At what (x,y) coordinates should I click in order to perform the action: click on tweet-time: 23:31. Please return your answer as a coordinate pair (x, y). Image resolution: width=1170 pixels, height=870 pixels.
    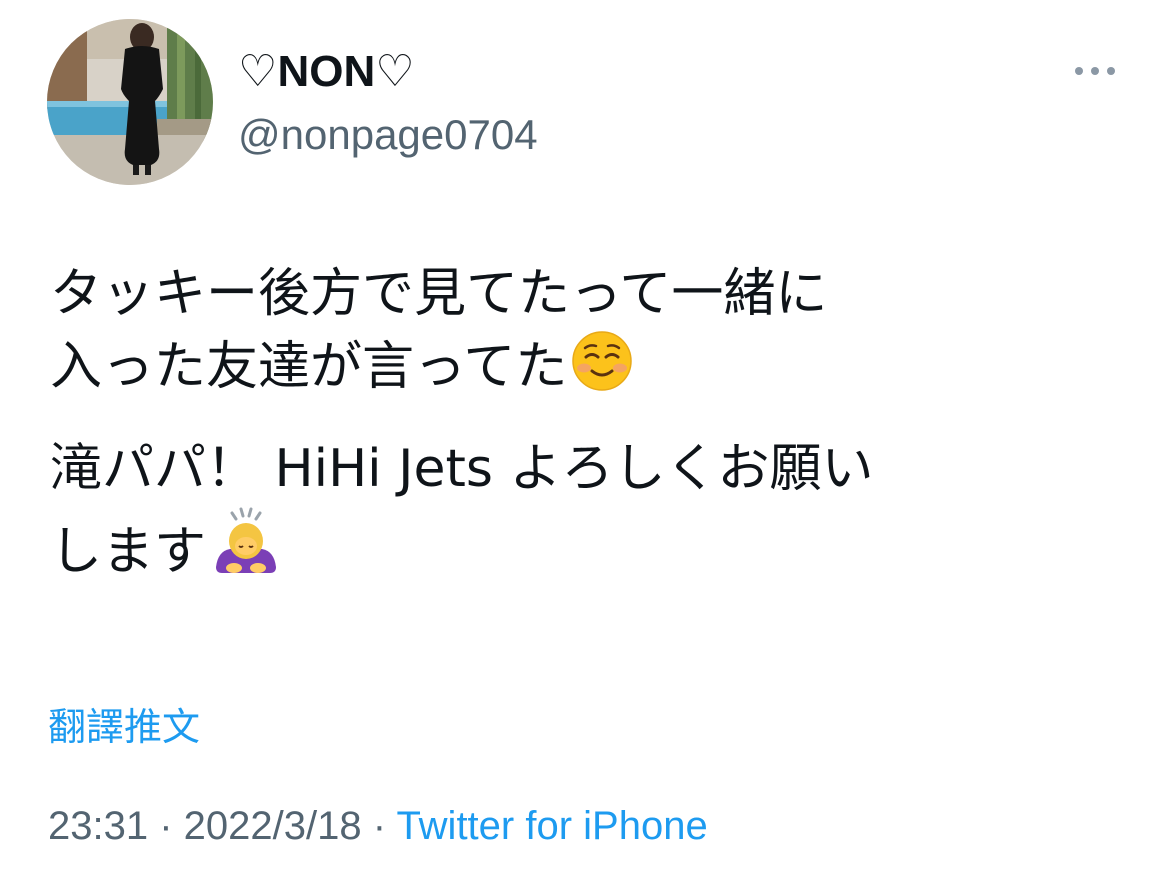
    Looking at the image, I should click on (98, 826).